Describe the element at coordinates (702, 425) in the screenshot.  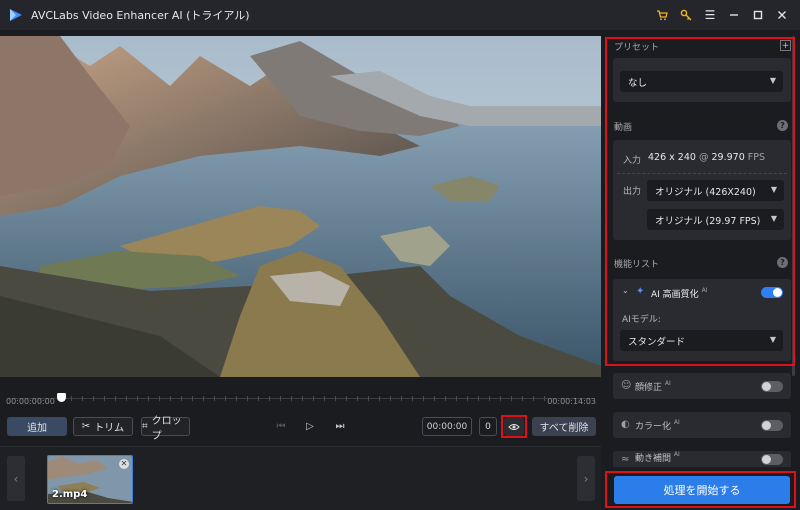
I see `feature-colorize: ◐ カラー化 AI` at that location.